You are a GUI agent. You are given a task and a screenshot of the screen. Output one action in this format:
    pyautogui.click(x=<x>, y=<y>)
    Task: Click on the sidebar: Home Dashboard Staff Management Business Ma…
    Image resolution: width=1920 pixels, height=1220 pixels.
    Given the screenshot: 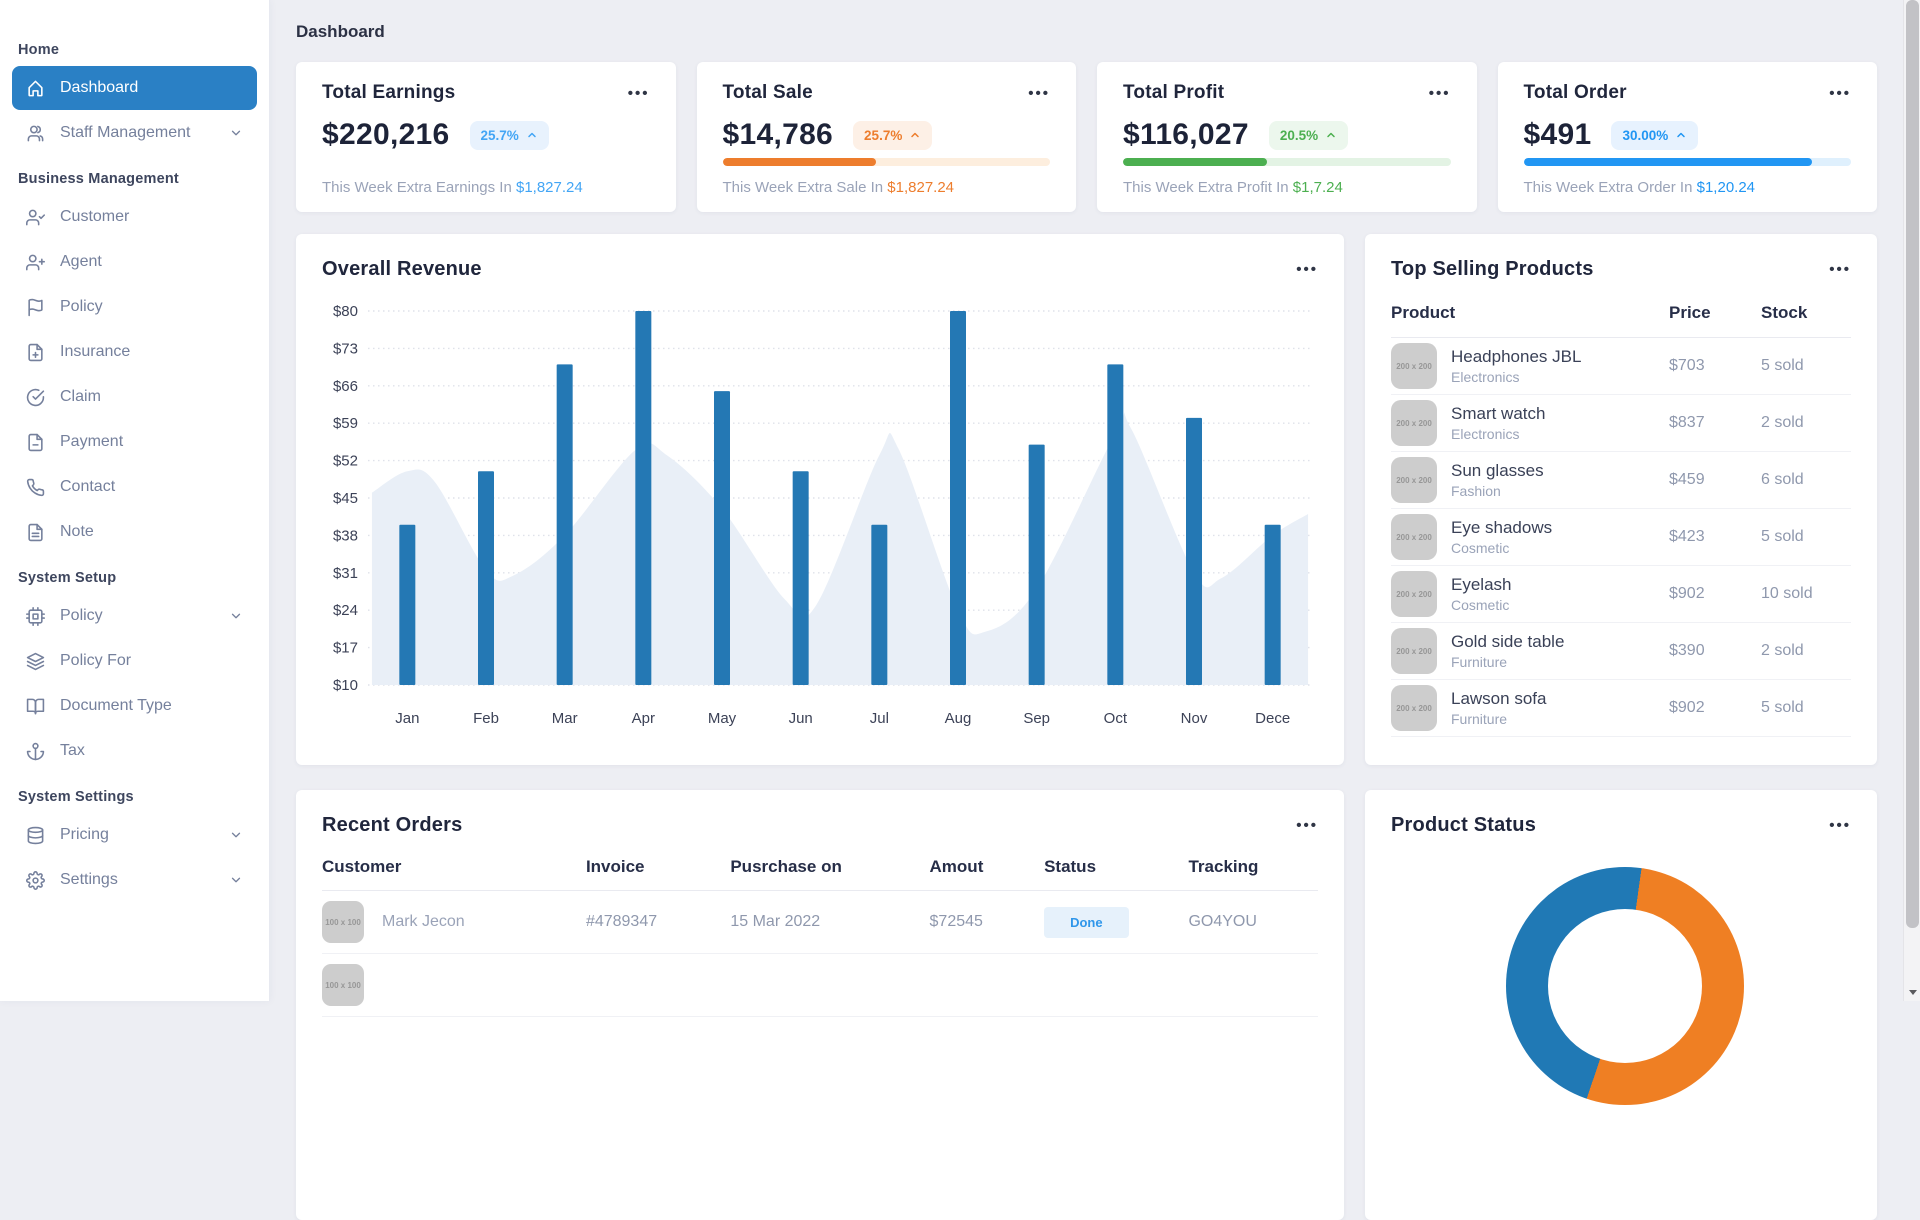 What is the action you would take?
    pyautogui.click(x=135, y=500)
    